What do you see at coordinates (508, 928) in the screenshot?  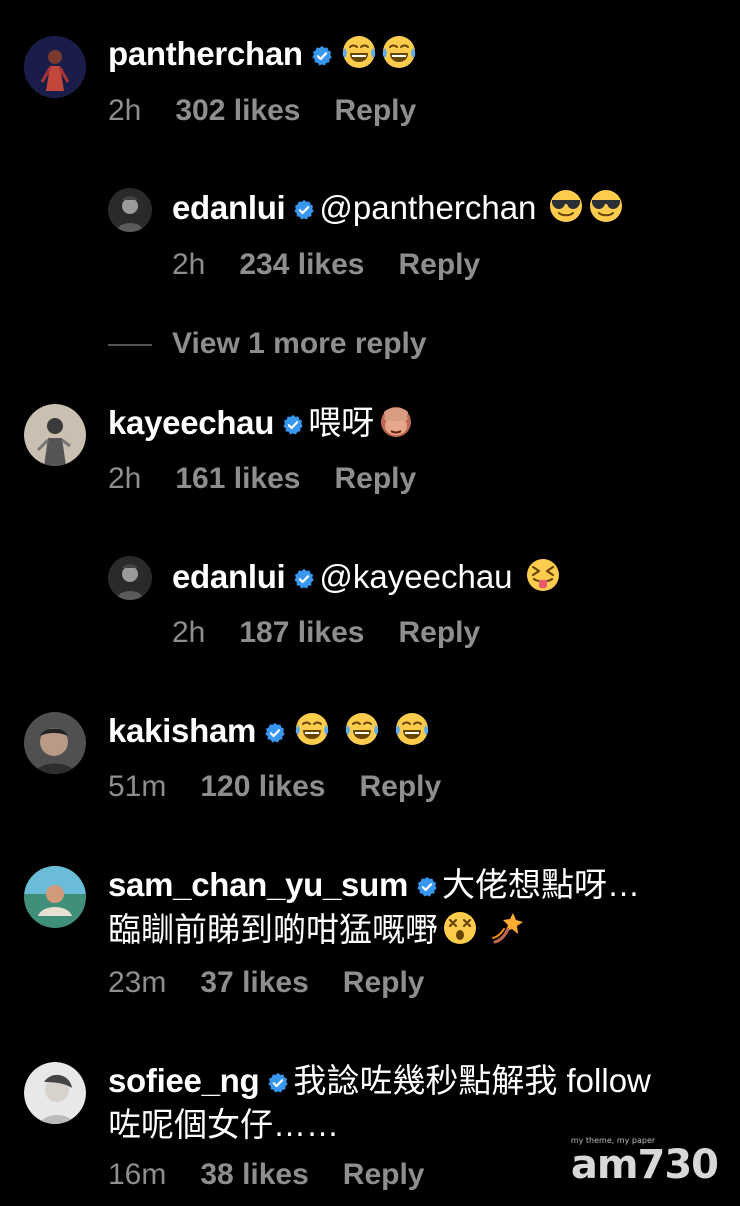 I see `dizzy-symbol-emoji-icon` at bounding box center [508, 928].